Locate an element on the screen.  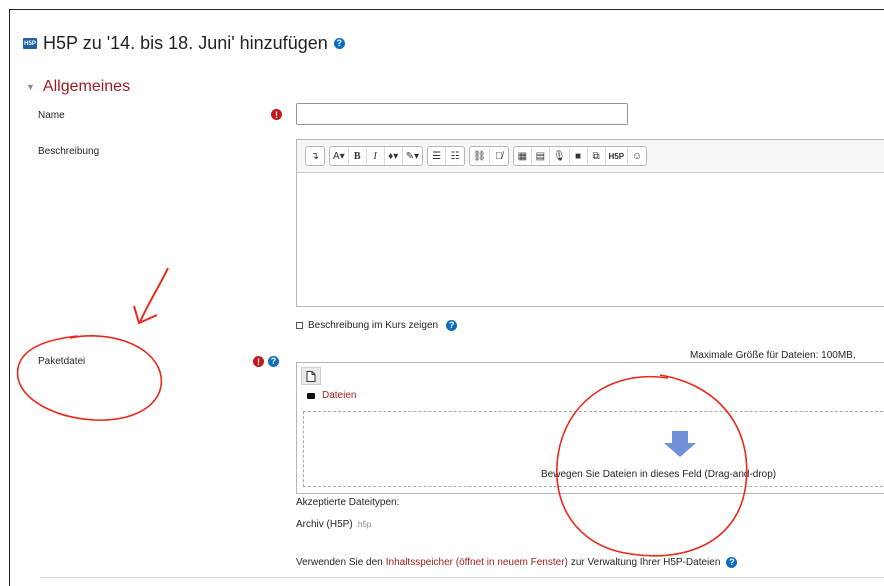
section-general: ▼ Allgemeines is located at coordinates (78, 87).